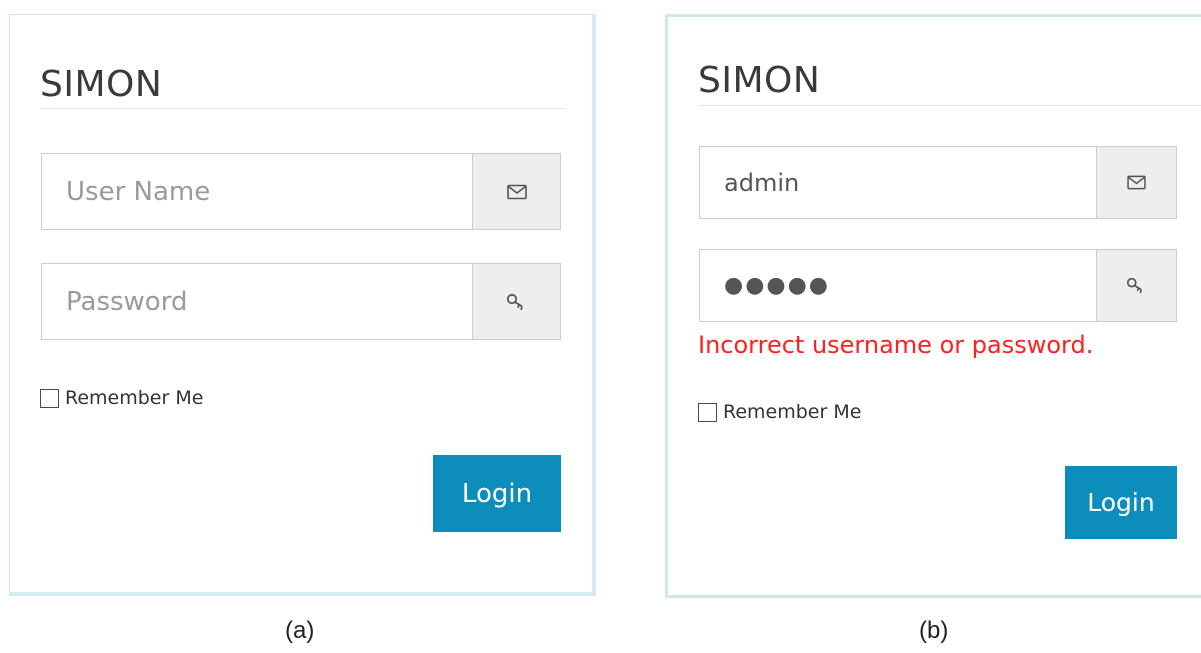 This screenshot has width=1201, height=653. What do you see at coordinates (257, 301) in the screenshot?
I see `password-input` at bounding box center [257, 301].